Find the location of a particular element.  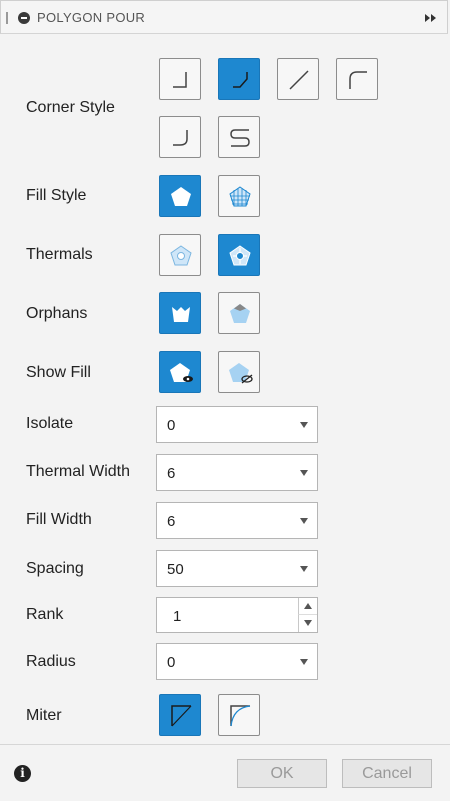

fill-hatch-button is located at coordinates (239, 196).